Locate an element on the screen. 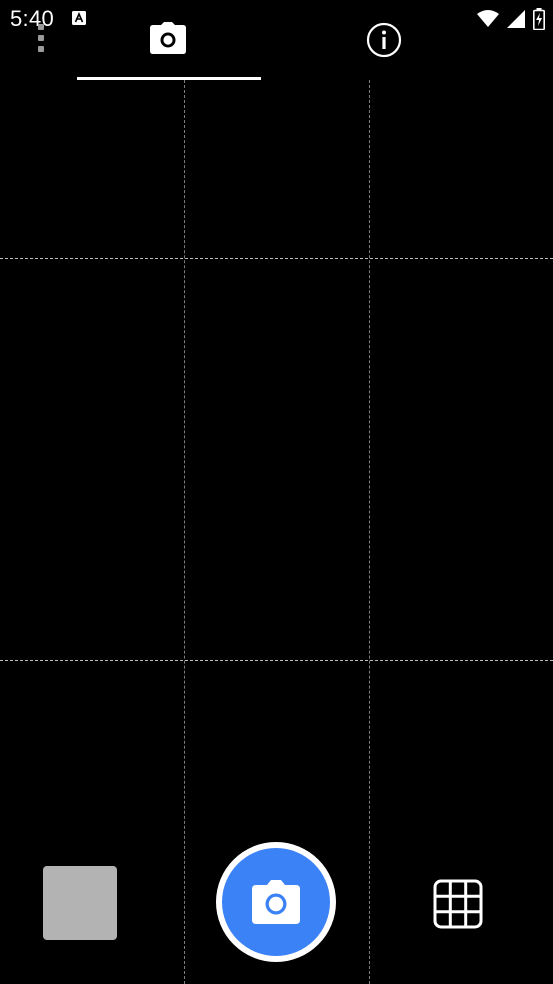 This screenshot has height=984, width=553. shutter-button is located at coordinates (276, 902).